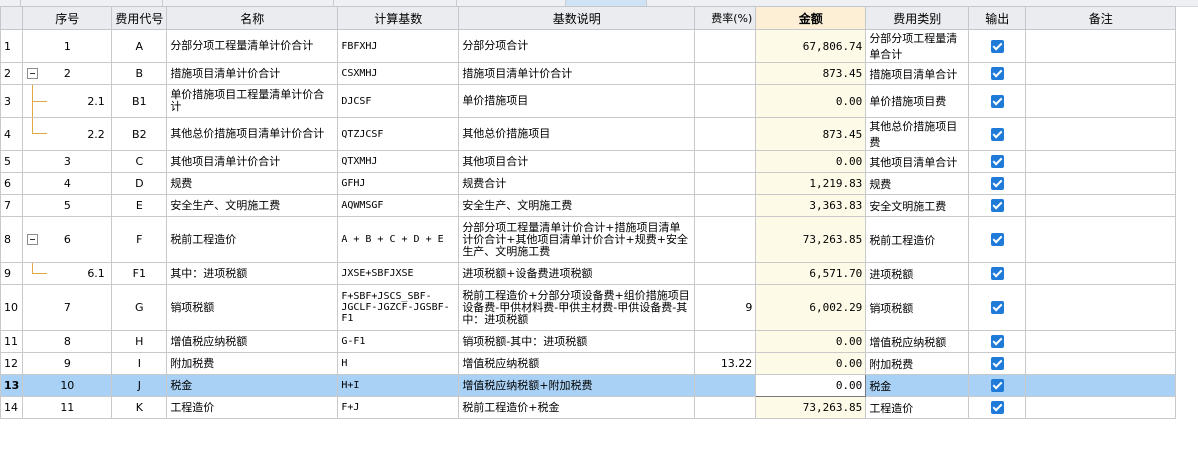  I want to click on cell-name: 税前工程造价, so click(252, 239).